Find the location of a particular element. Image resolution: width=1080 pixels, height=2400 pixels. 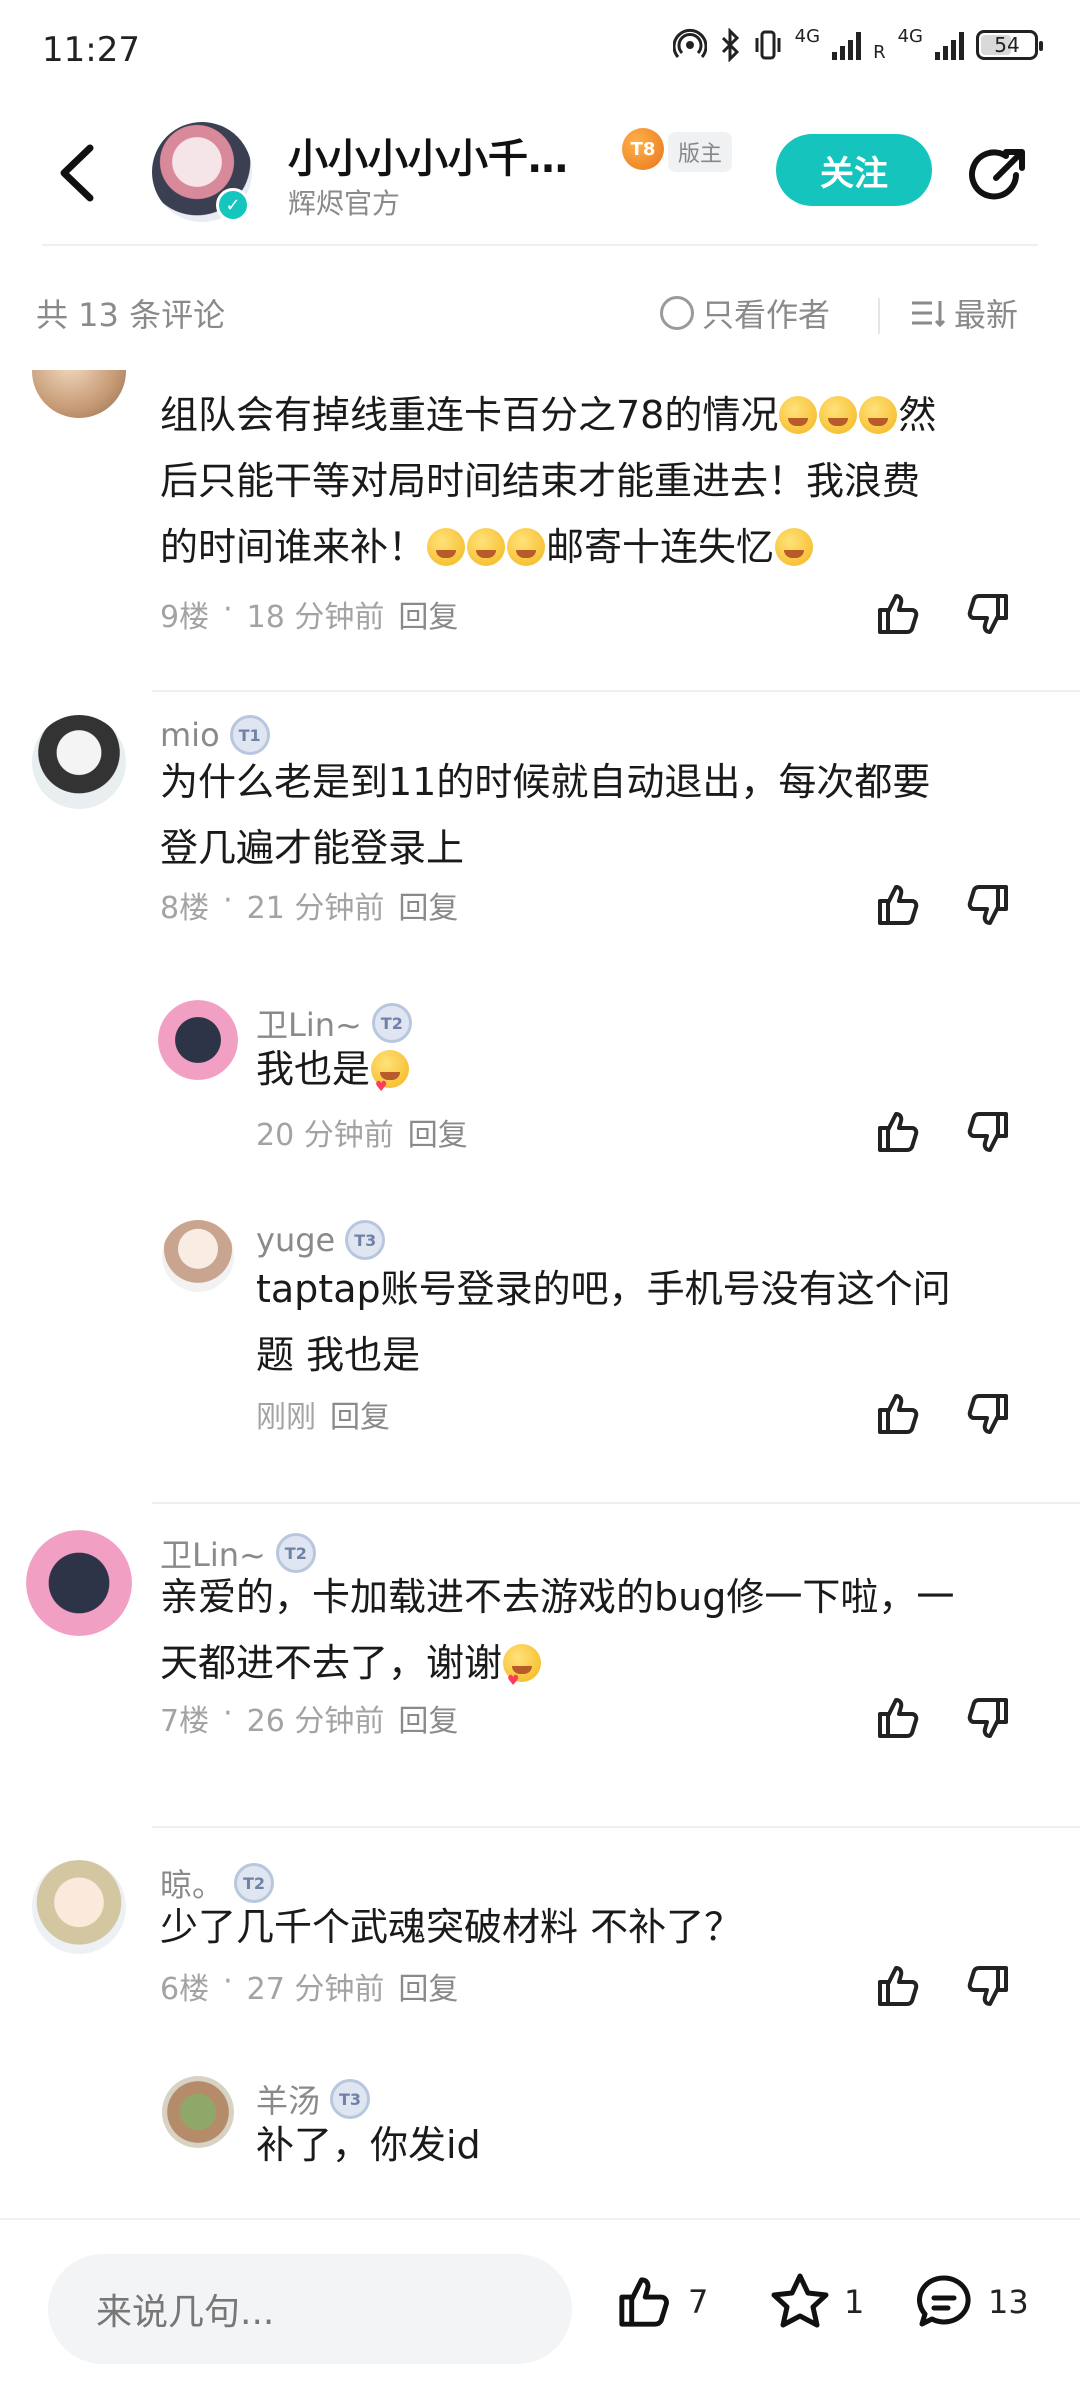

verified-icon: ✓ is located at coordinates (233, 205).